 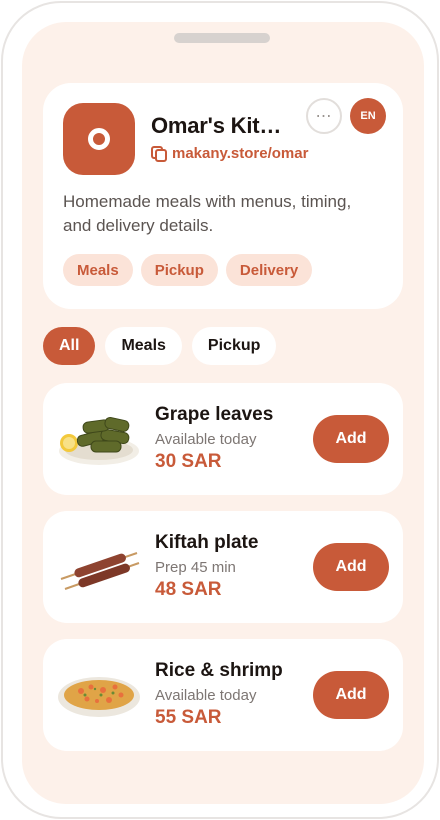 What do you see at coordinates (269, 270) in the screenshot?
I see `tag-delivery: Delivery` at bounding box center [269, 270].